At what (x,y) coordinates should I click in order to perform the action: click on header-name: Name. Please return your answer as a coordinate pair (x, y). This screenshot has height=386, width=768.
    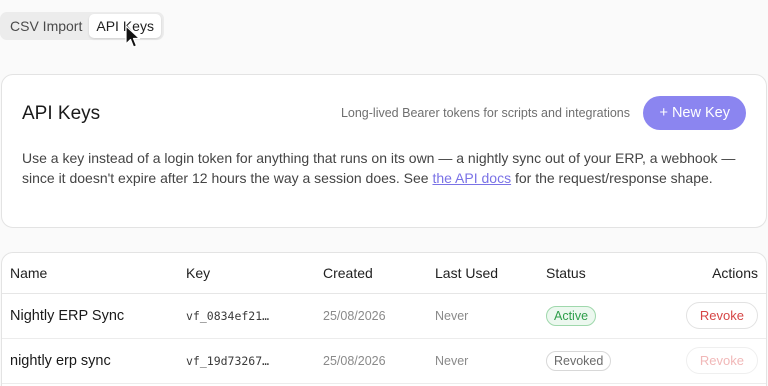
    Looking at the image, I should click on (94, 273).